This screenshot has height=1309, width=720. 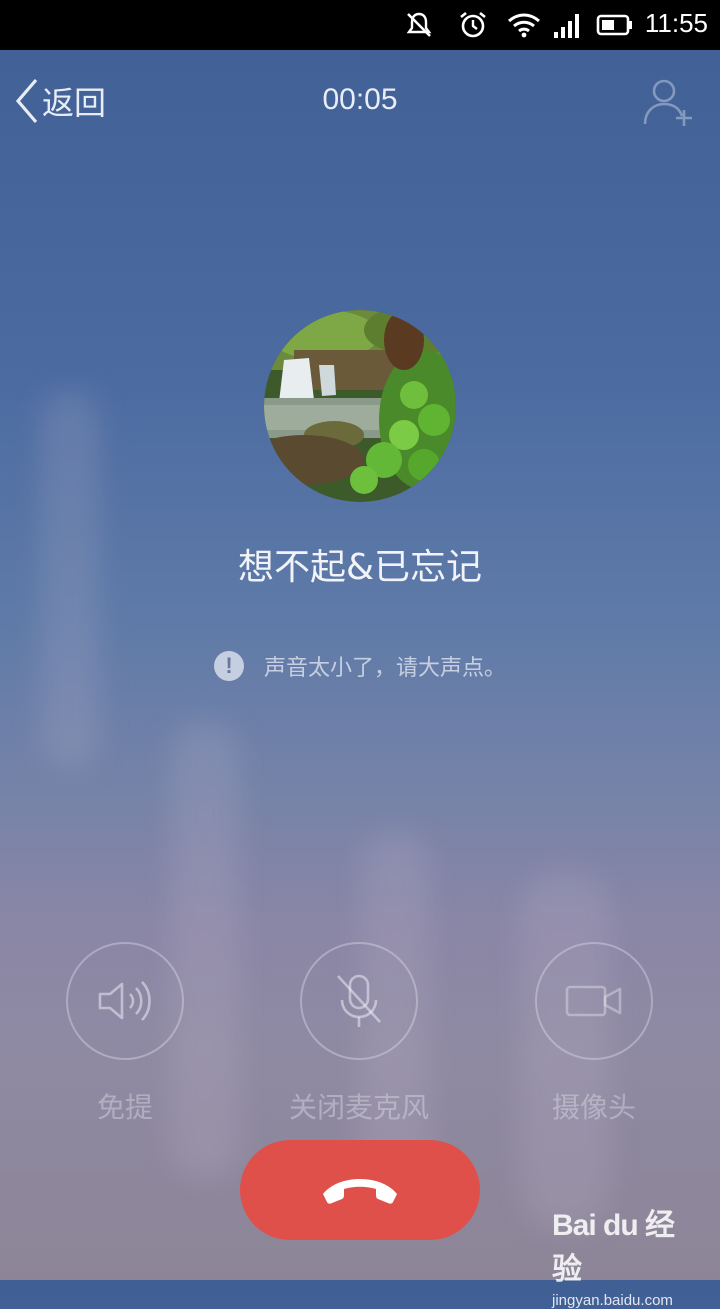 I want to click on speaker-button, so click(x=125, y=1001).